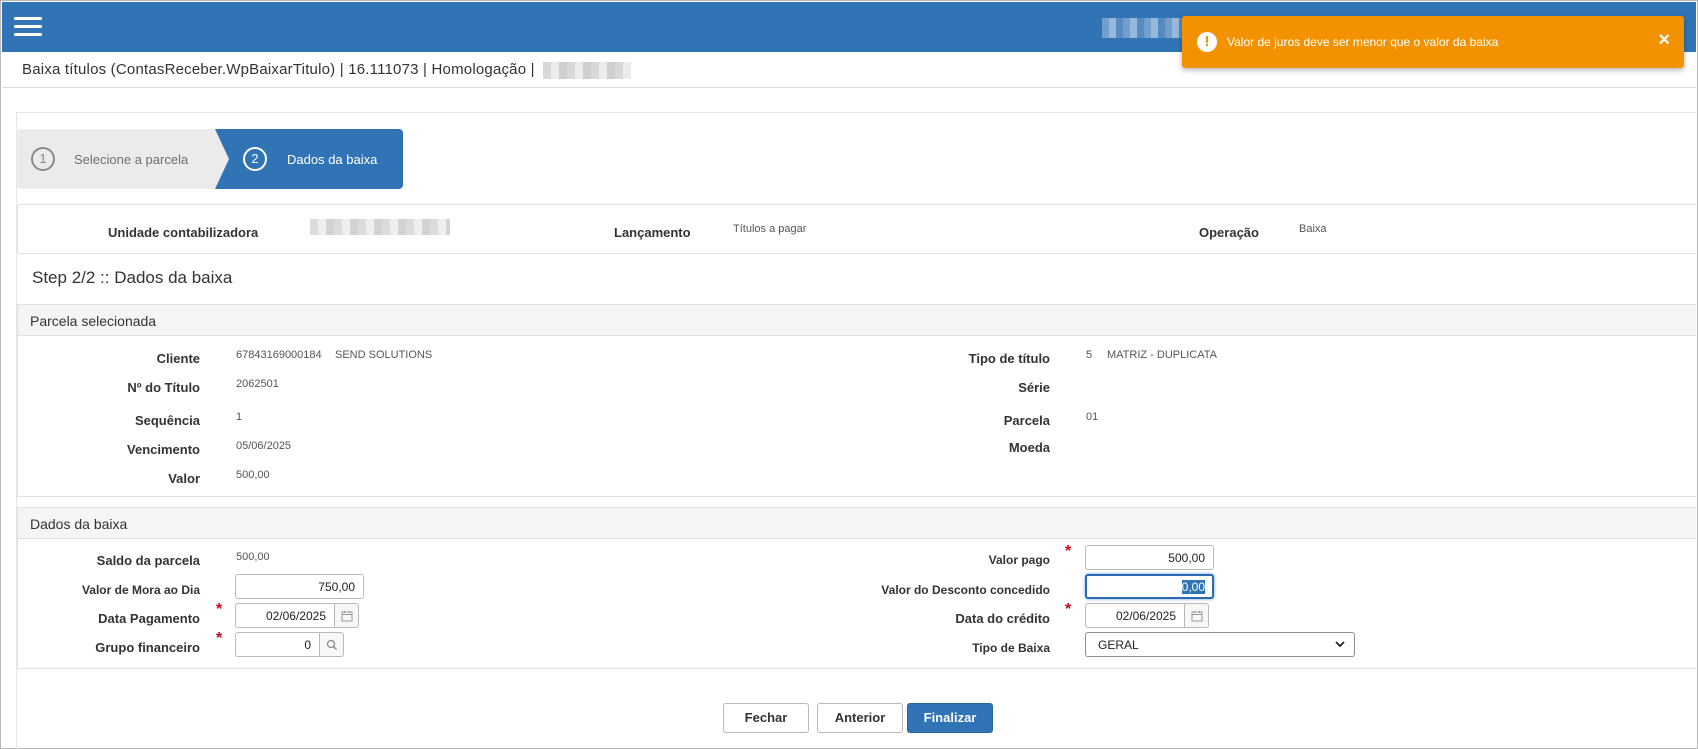  I want to click on panel-title: Dados da baixa, so click(857, 523).